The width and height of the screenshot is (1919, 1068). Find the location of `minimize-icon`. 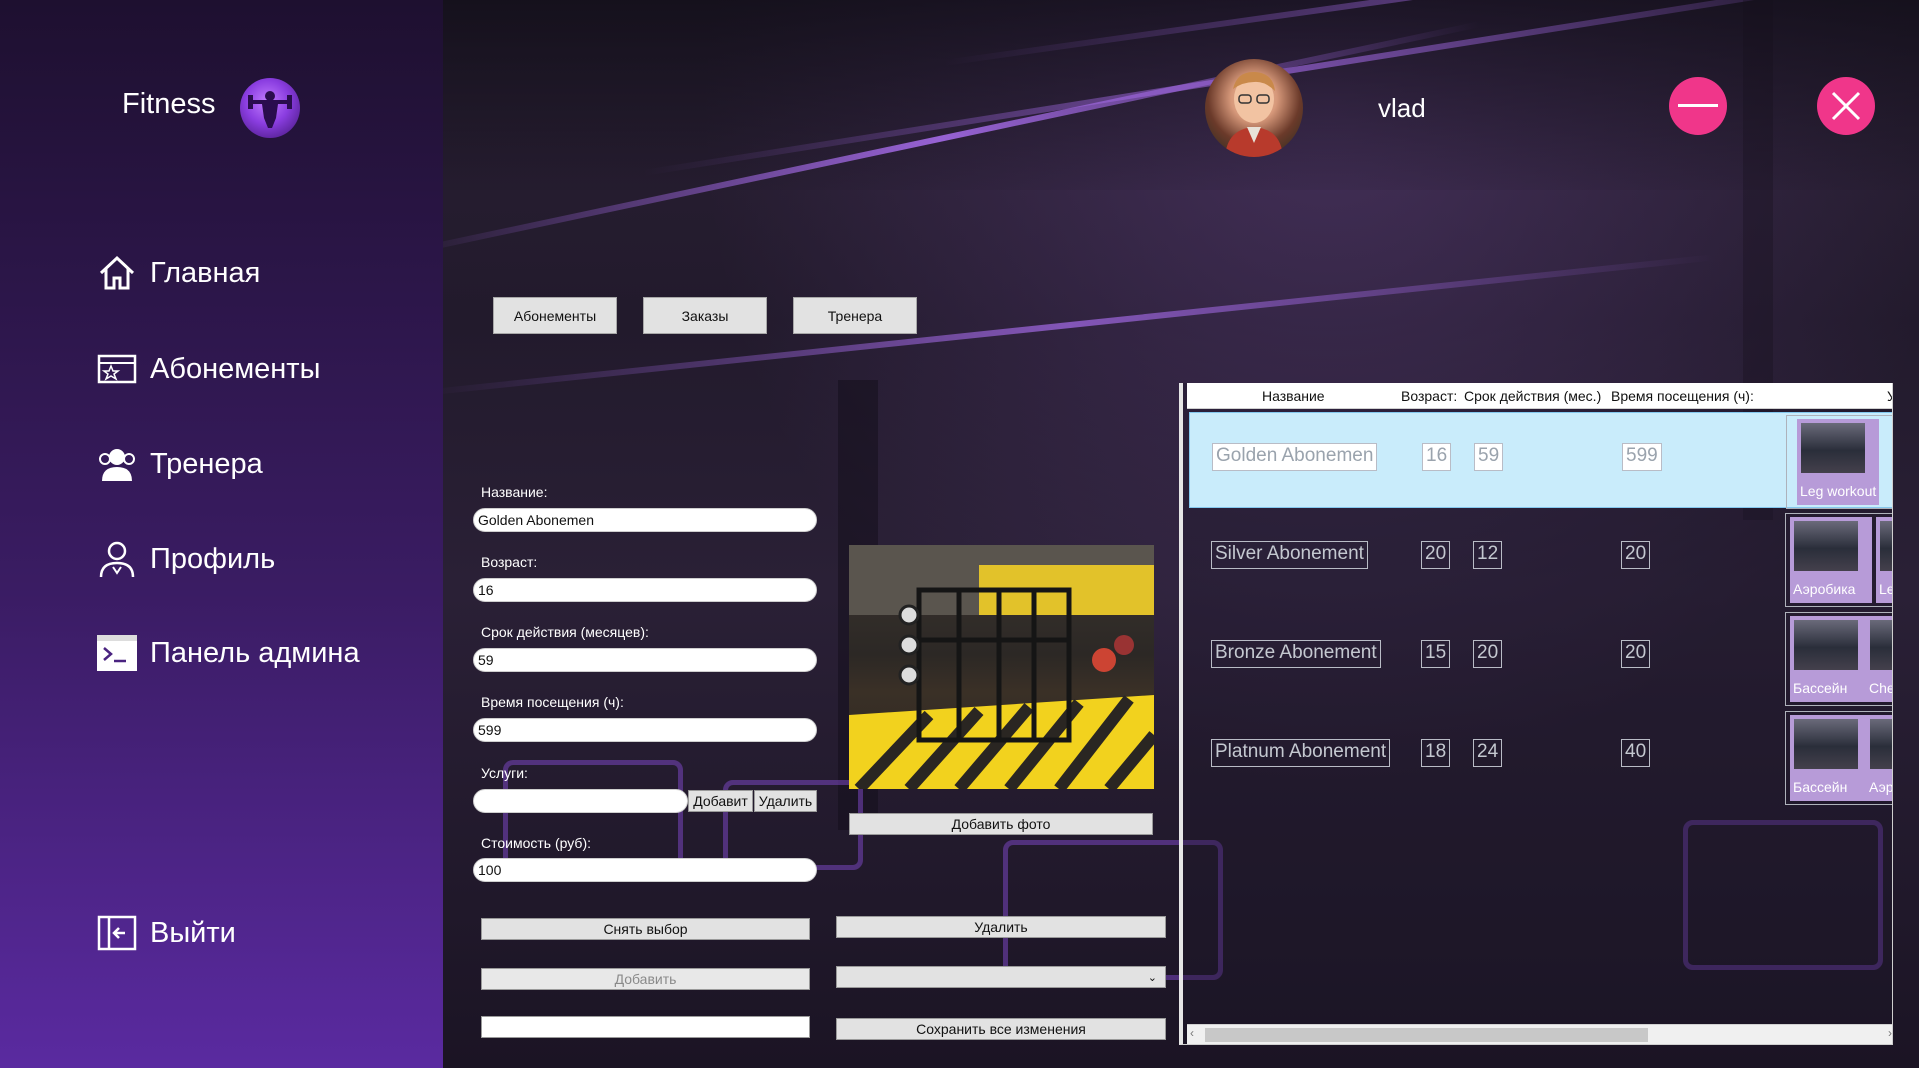

minimize-icon is located at coordinates (1698, 105).